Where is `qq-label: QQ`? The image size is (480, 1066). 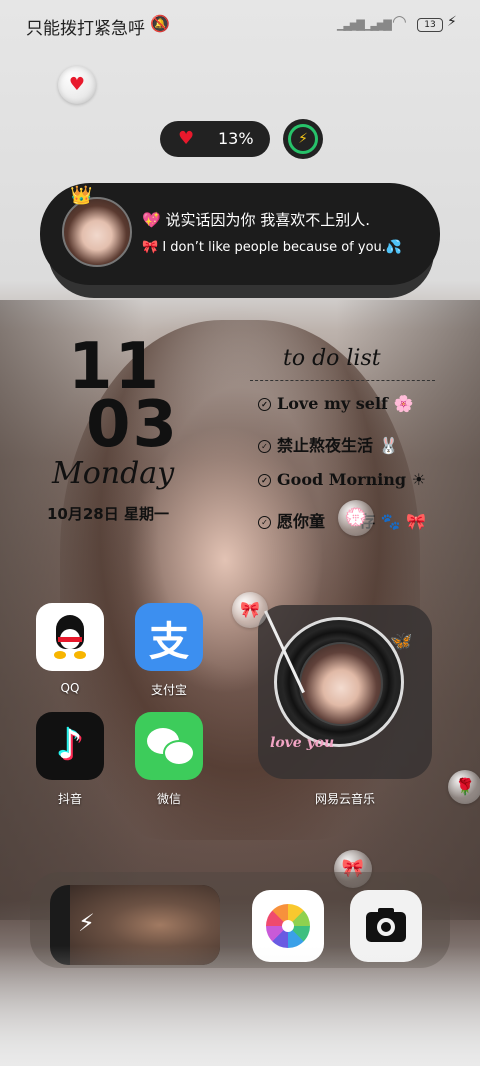
qq-label: QQ is located at coordinates (70, 688).